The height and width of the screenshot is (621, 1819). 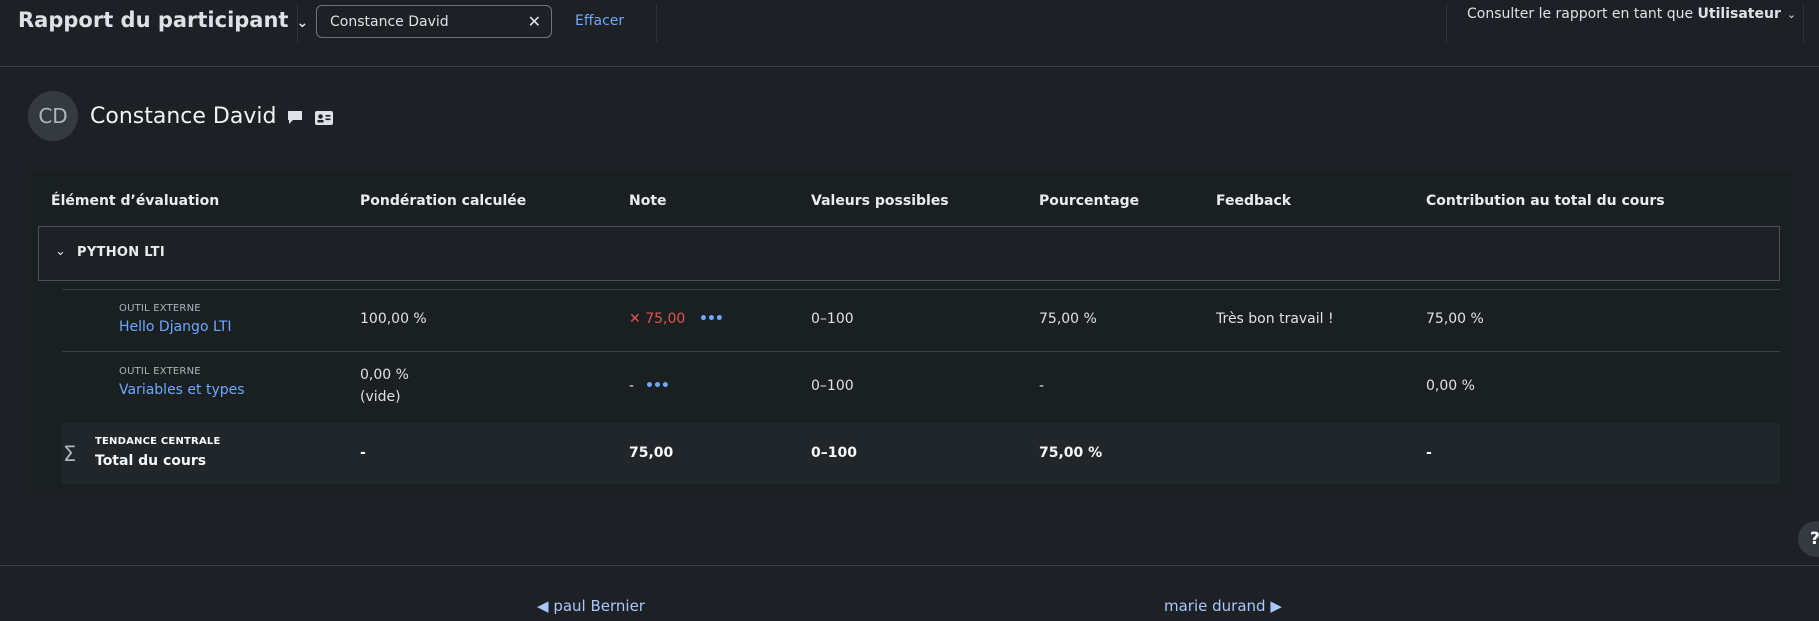 What do you see at coordinates (158, 441) in the screenshot?
I see `aggregation-type: TENDANCE CENTRALE` at bounding box center [158, 441].